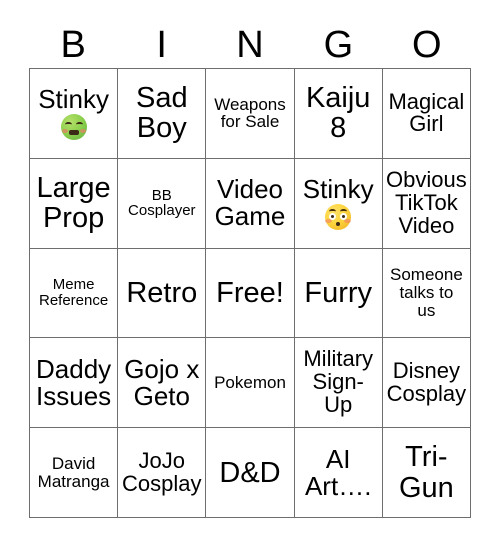  I want to click on nauseated-face-emoji, so click(73, 127).